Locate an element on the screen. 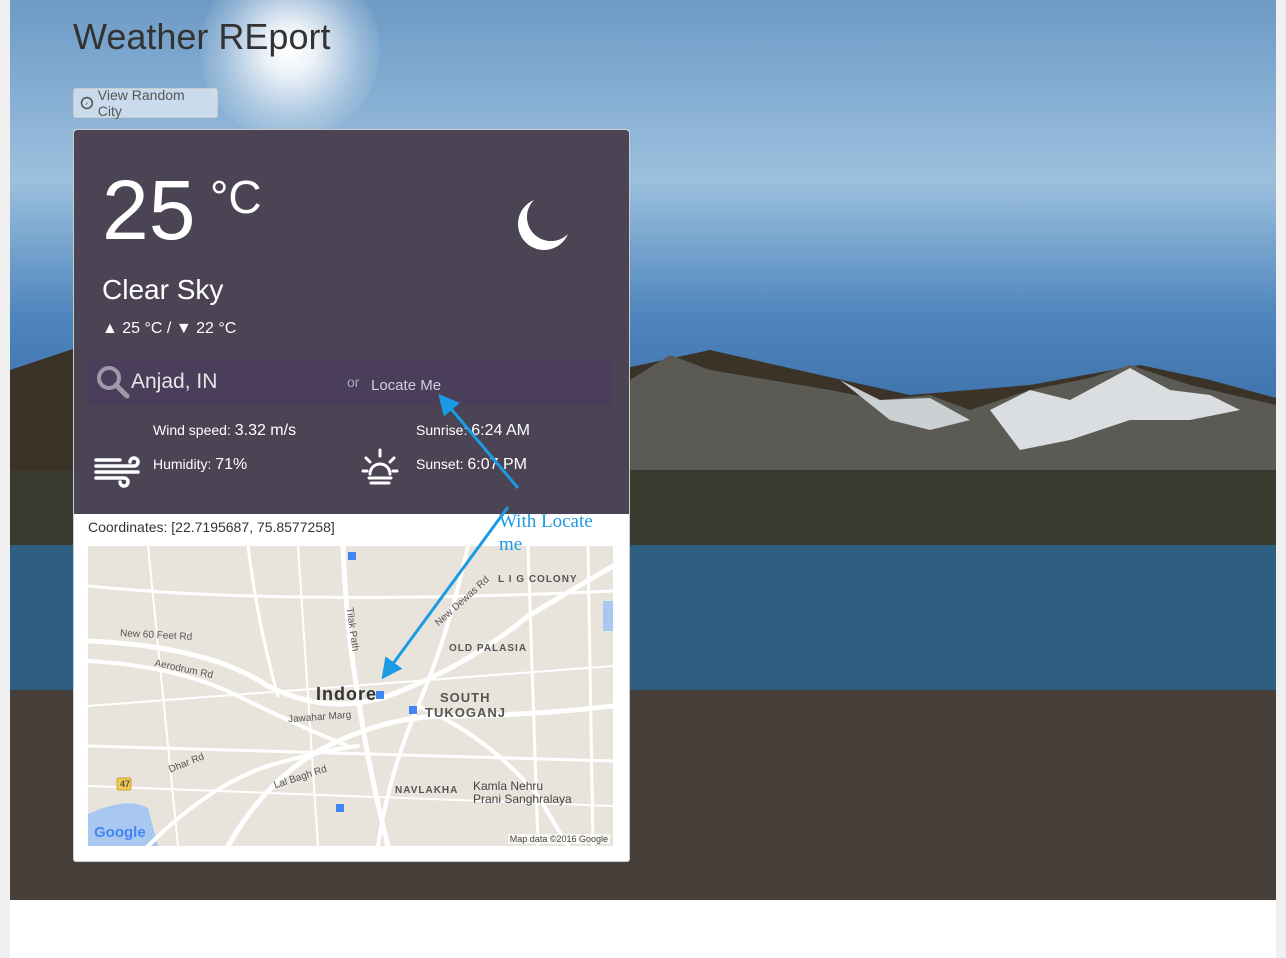  map-label-south: SOUTH is located at coordinates (465, 697).